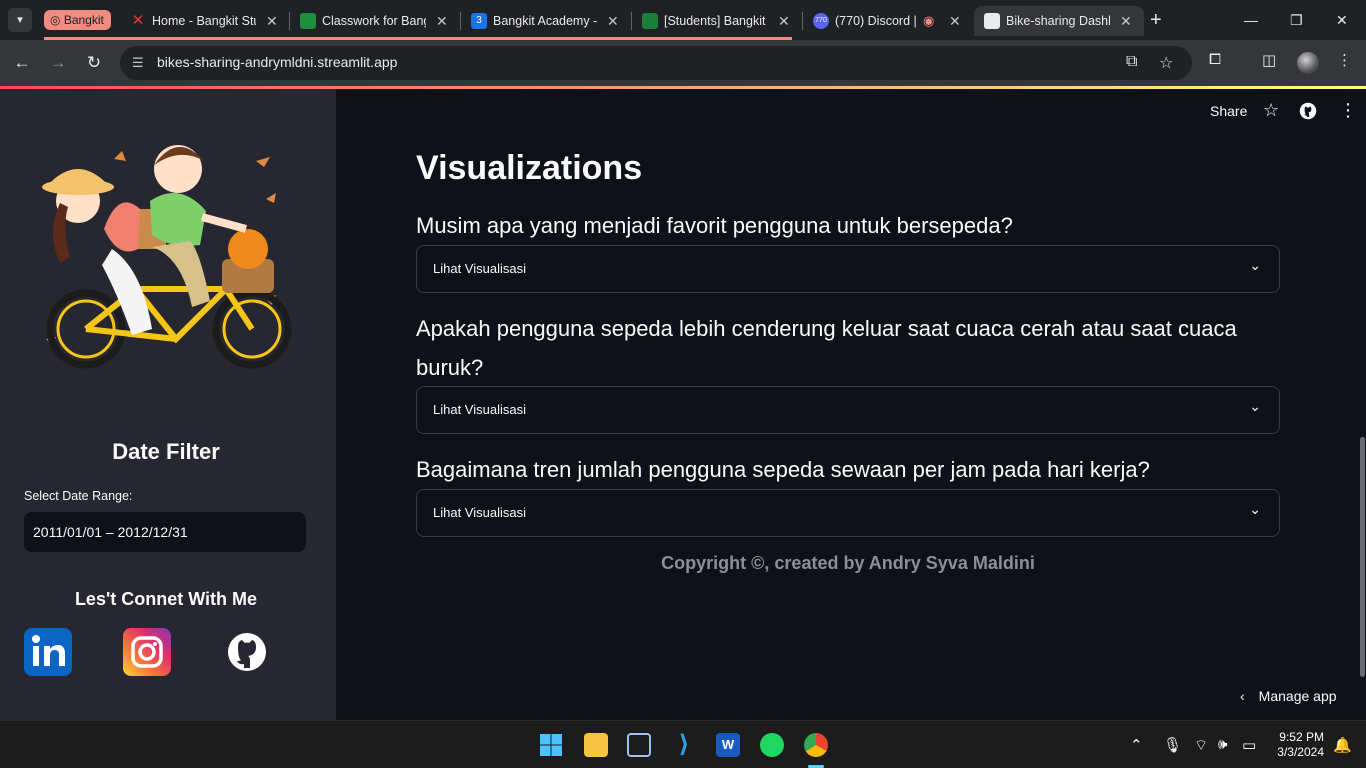  Describe the element at coordinates (1222, 744) in the screenshot. I see `volume-icon: 🕪` at that location.